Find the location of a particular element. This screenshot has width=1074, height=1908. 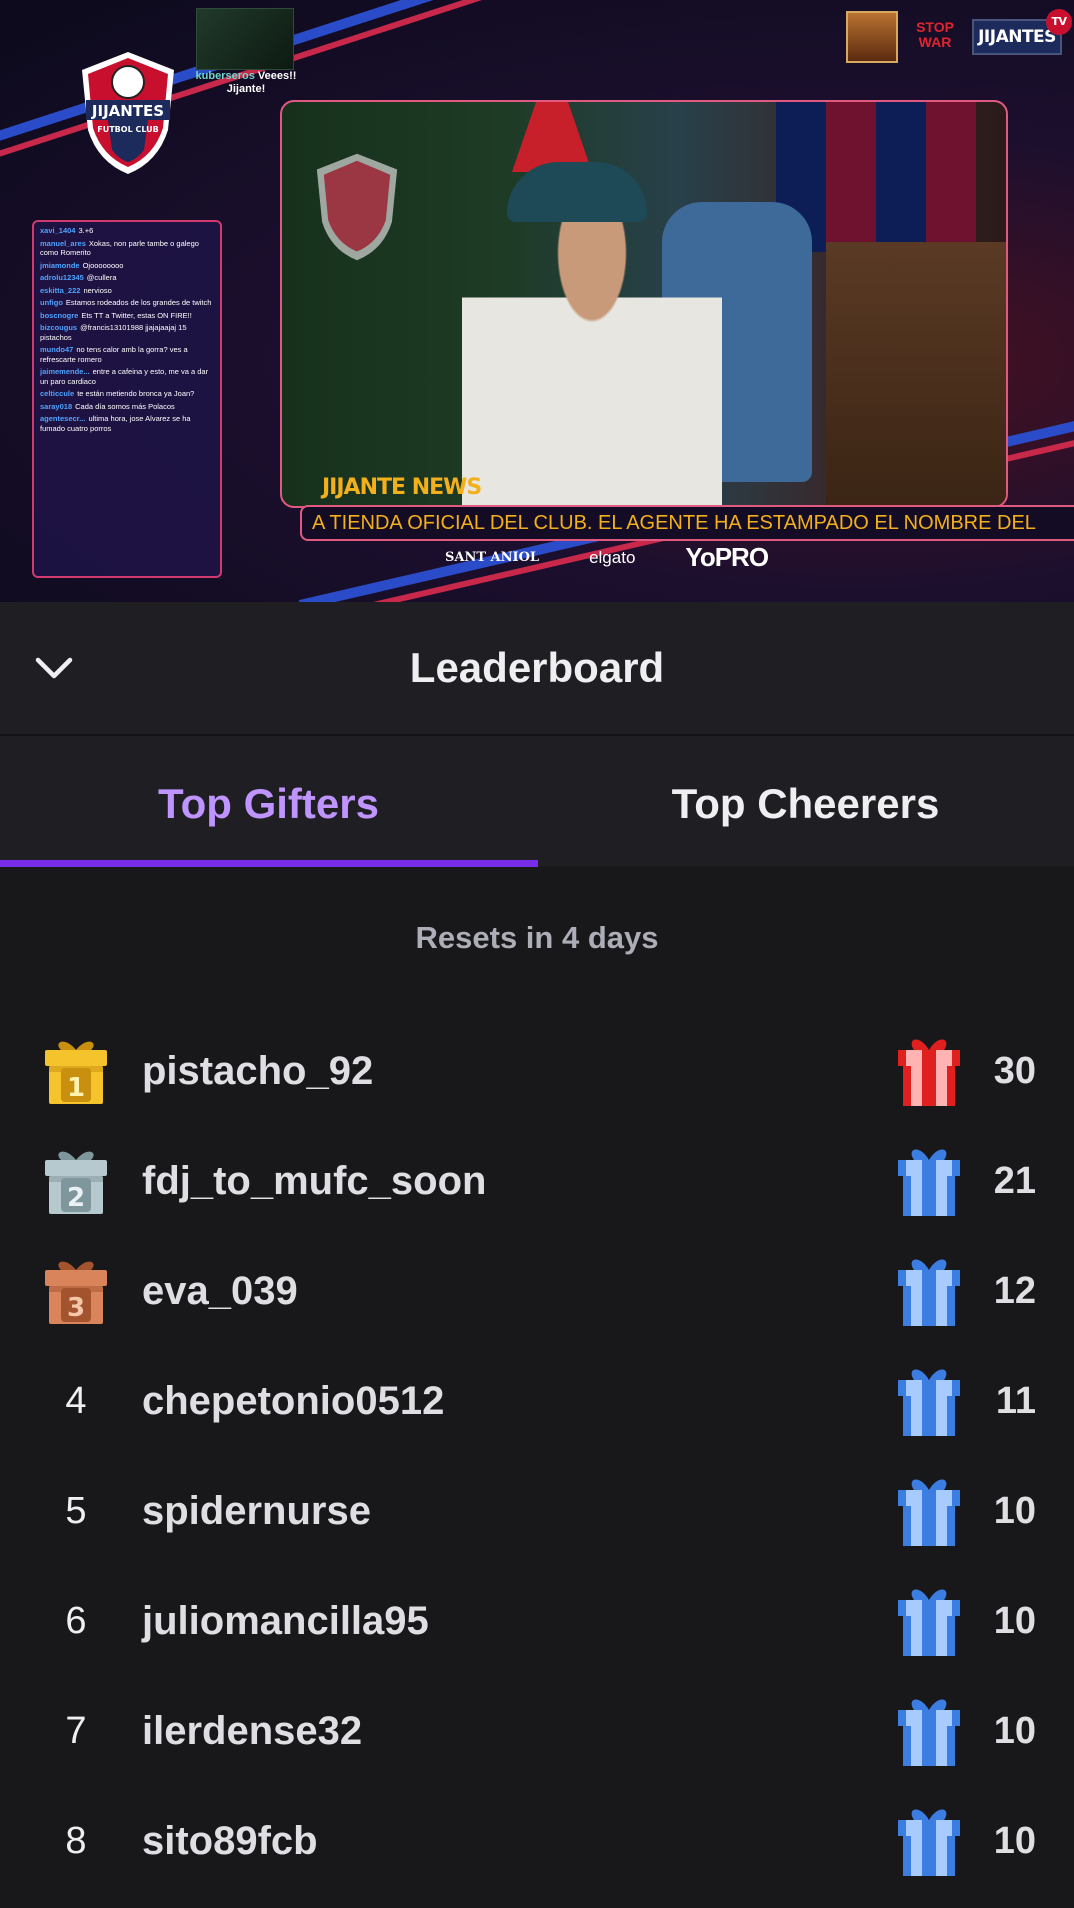

chat-username: boscnogre is located at coordinates (59, 315).